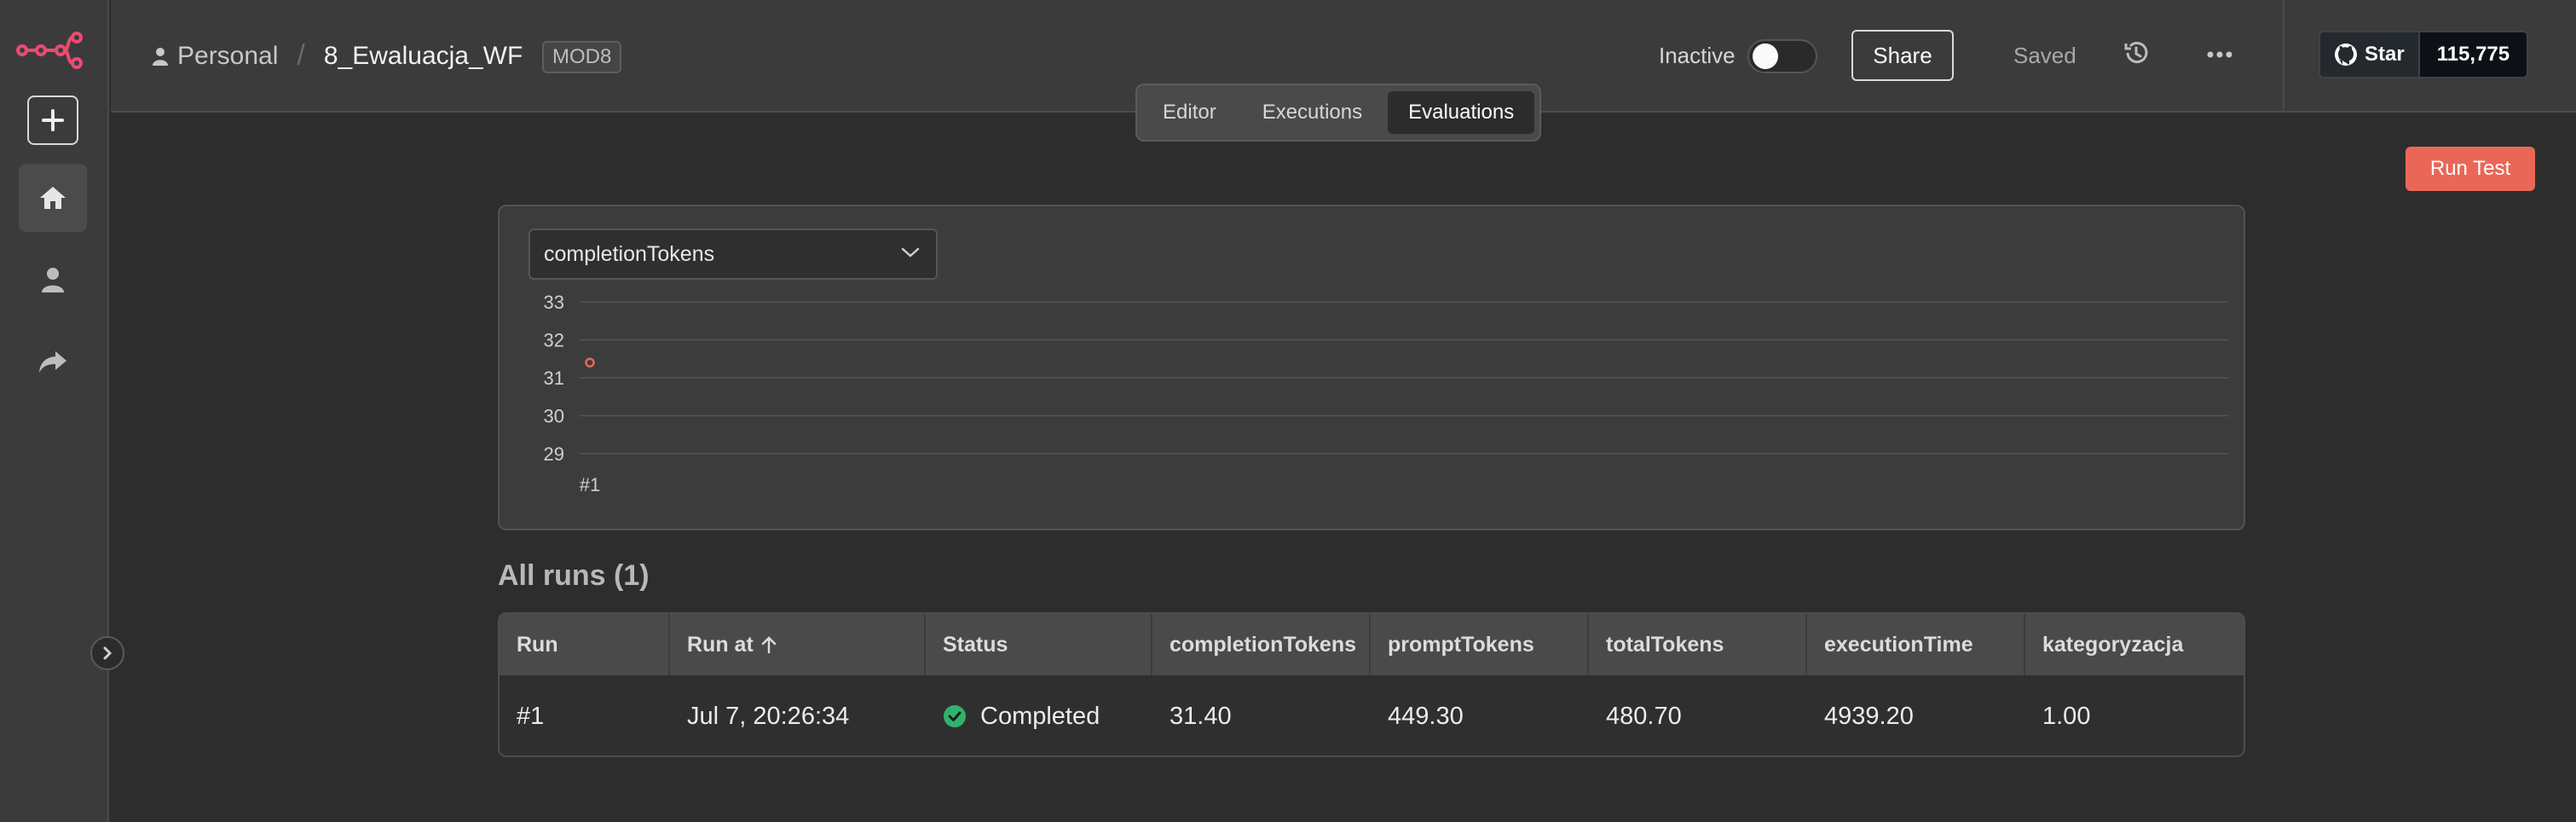 The width and height of the screenshot is (2576, 822). What do you see at coordinates (2113, 644) in the screenshot?
I see `column-header-label: kategoryzacja` at bounding box center [2113, 644].